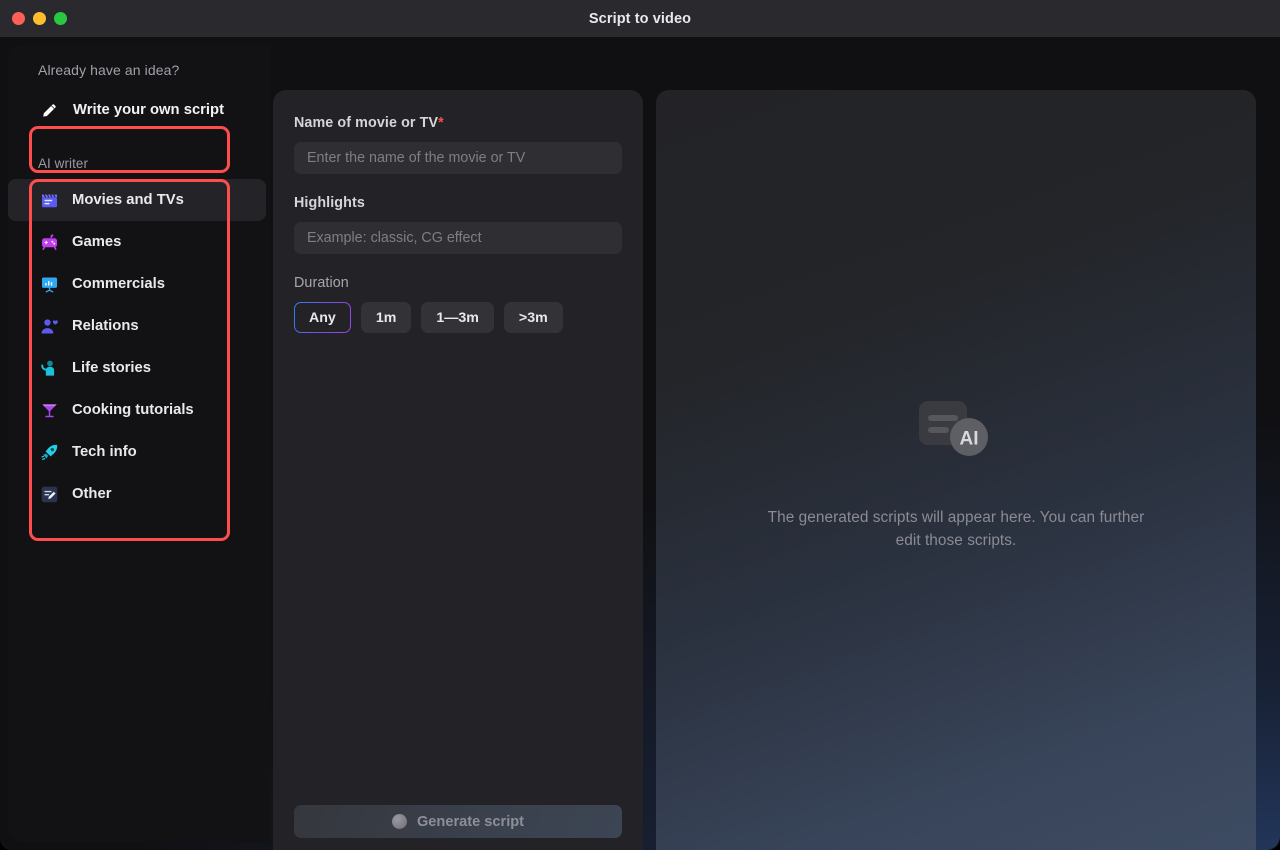  Describe the element at coordinates (49, 241) in the screenshot. I see `gamepad-icon` at that location.